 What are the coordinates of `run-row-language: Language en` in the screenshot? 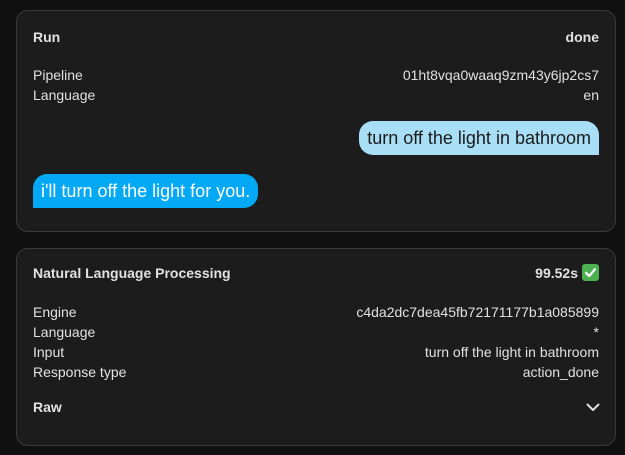 It's located at (316, 95).